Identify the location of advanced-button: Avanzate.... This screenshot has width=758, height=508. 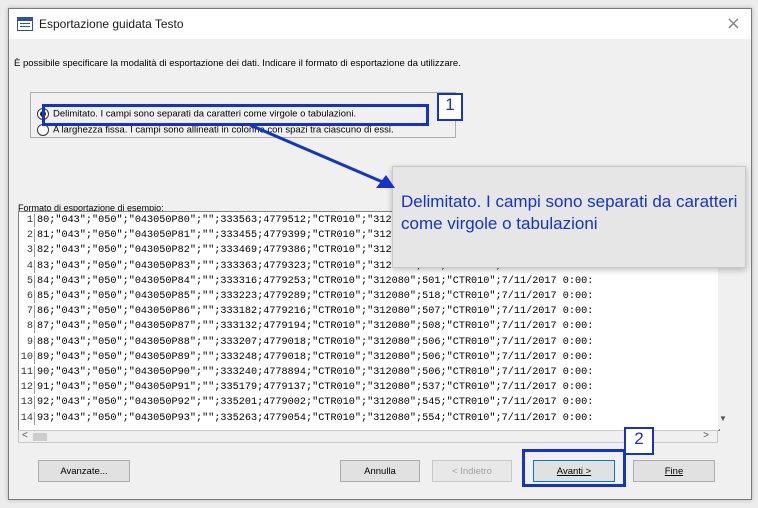
(84, 471).